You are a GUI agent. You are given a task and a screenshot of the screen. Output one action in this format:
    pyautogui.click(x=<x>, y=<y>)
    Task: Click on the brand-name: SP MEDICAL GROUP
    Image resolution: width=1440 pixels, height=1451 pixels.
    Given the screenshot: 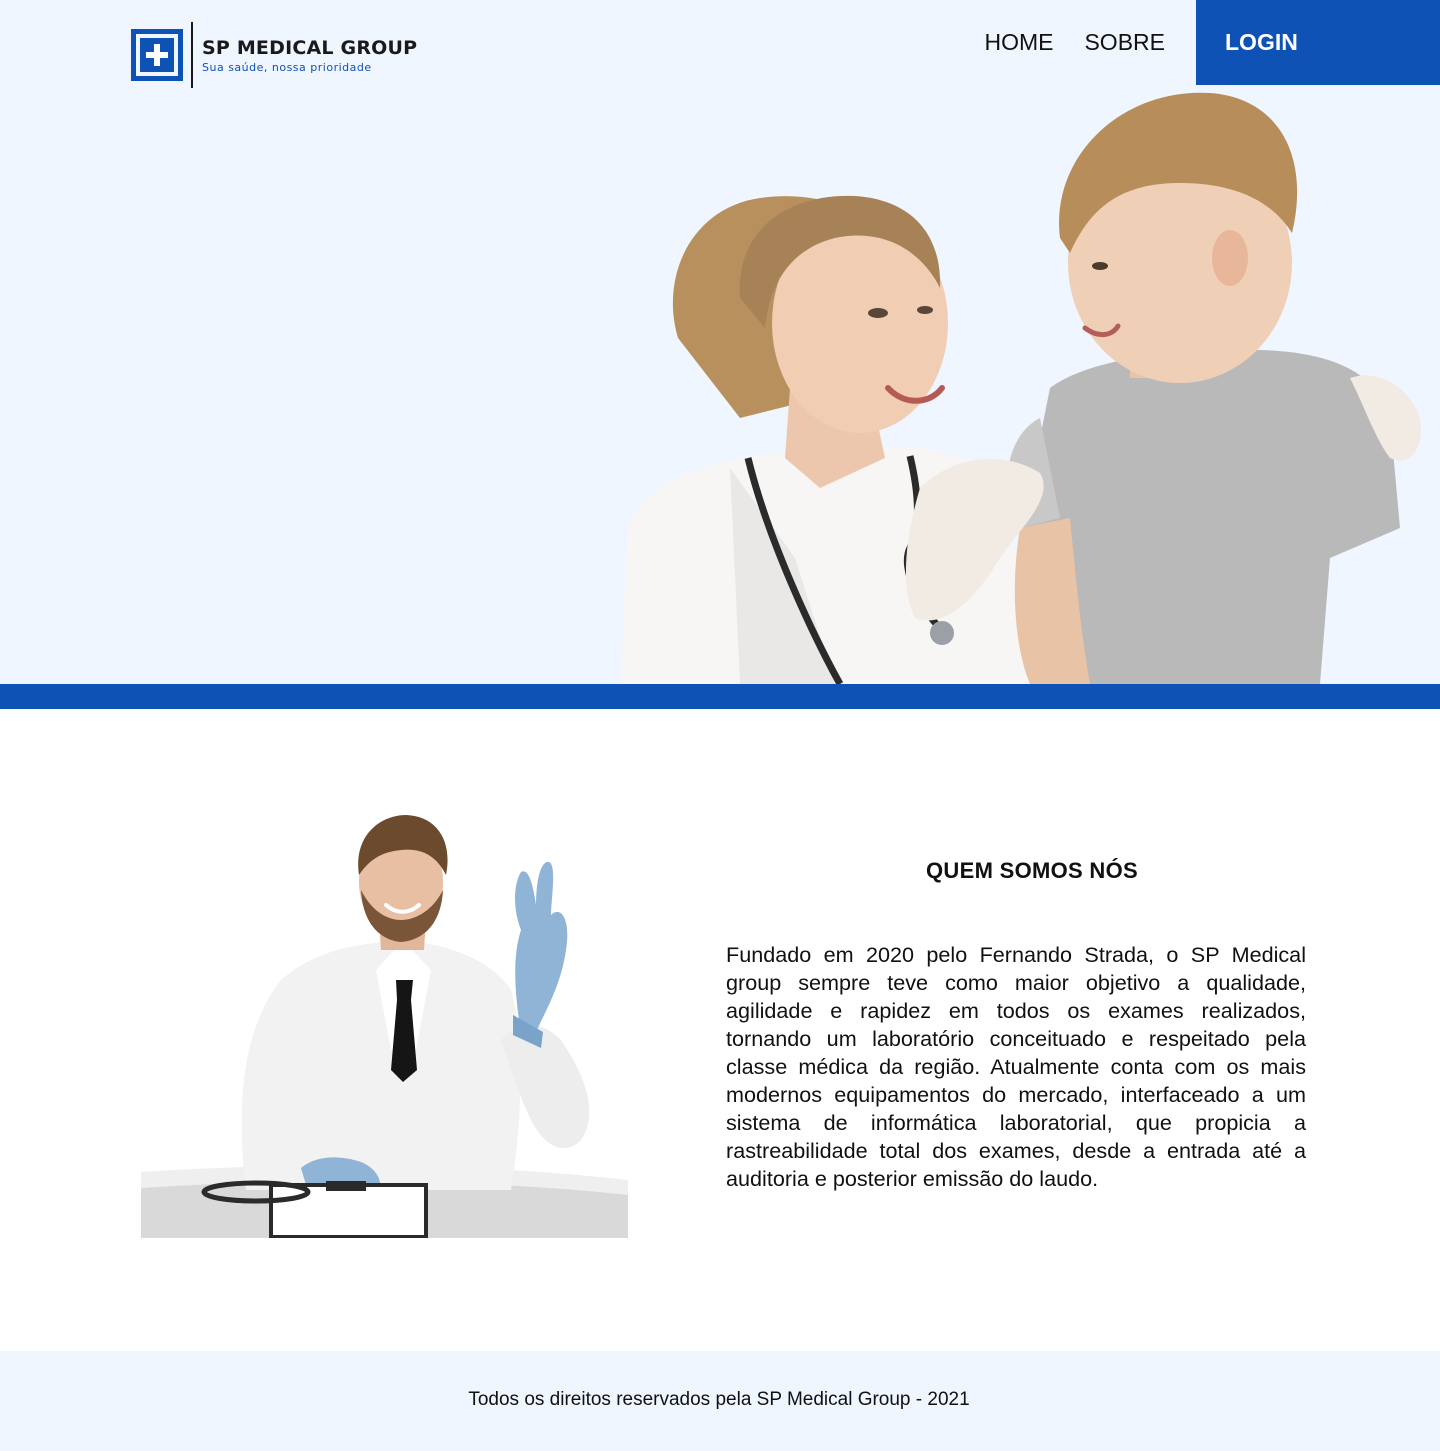 What is the action you would take?
    pyautogui.click(x=310, y=47)
    